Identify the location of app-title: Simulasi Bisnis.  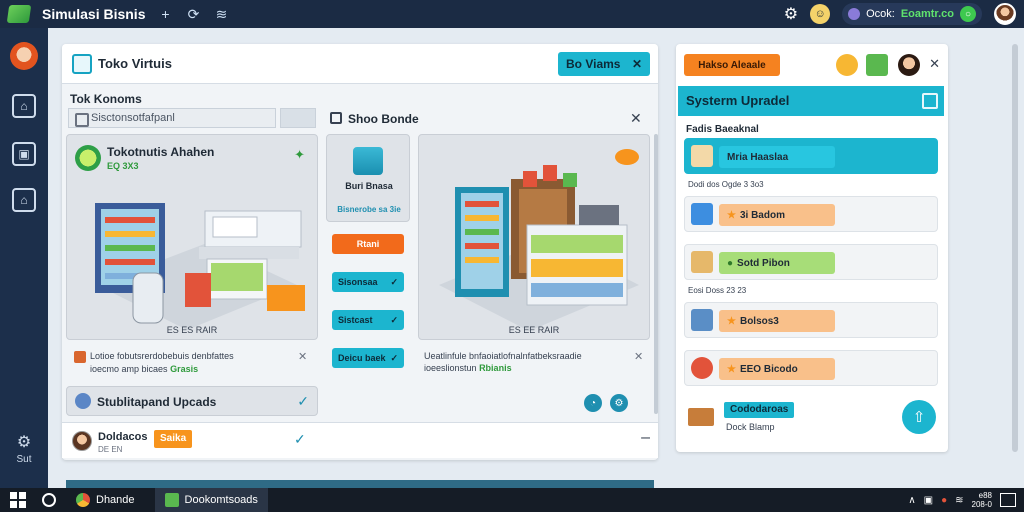
(94, 14).